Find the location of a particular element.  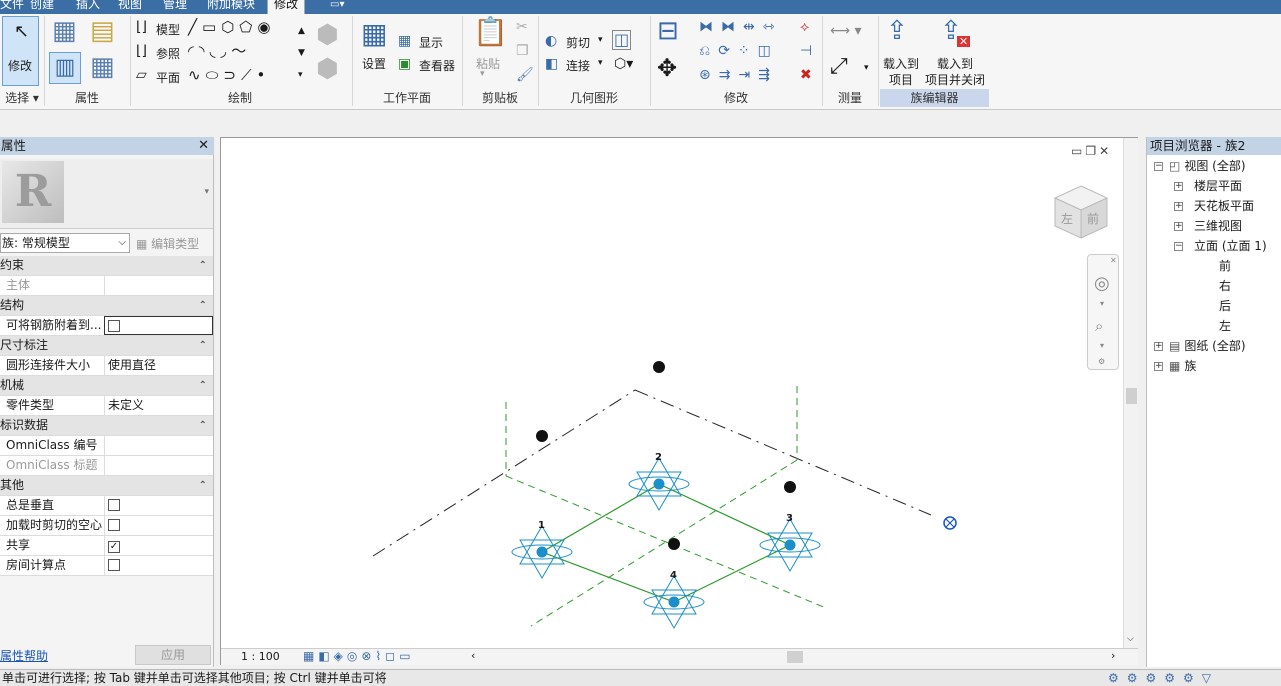

type-preview: R ▾ is located at coordinates (106, 194).